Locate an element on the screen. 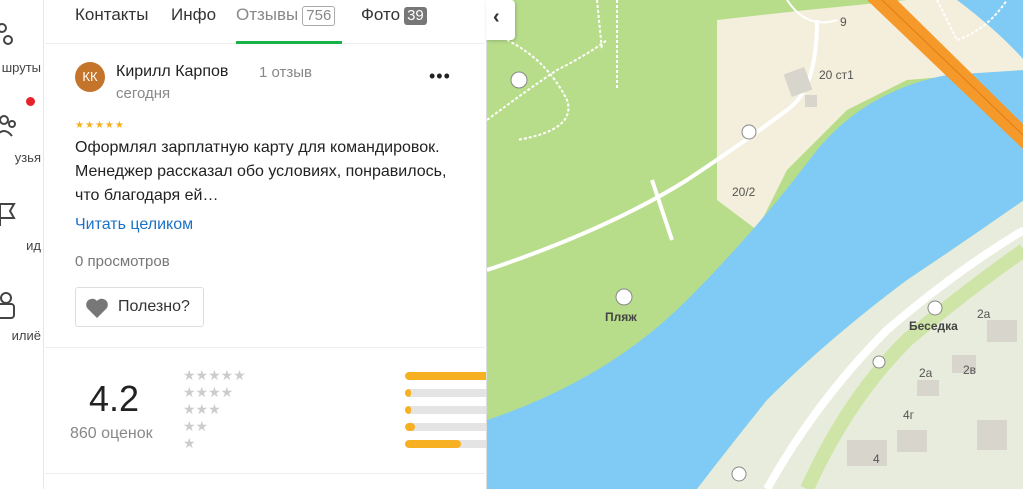  tab-label: Фото is located at coordinates (381, 14).